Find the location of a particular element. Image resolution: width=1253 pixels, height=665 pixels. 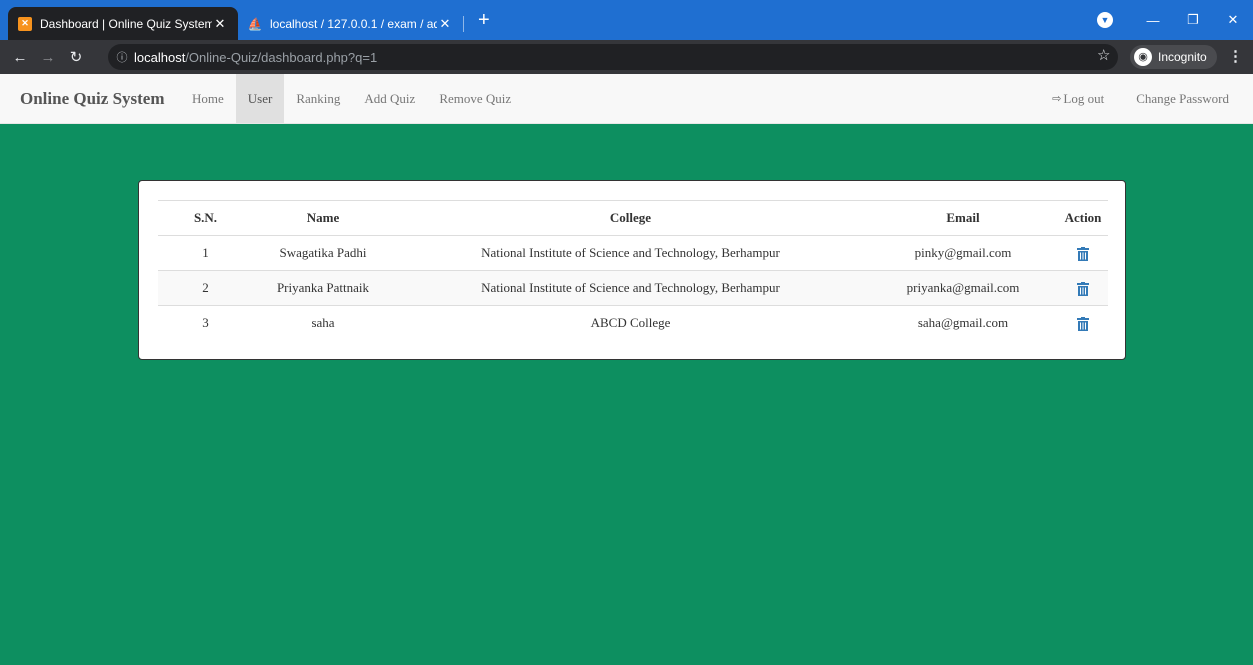

new-tab-icon: + is located at coordinates (484, 20).